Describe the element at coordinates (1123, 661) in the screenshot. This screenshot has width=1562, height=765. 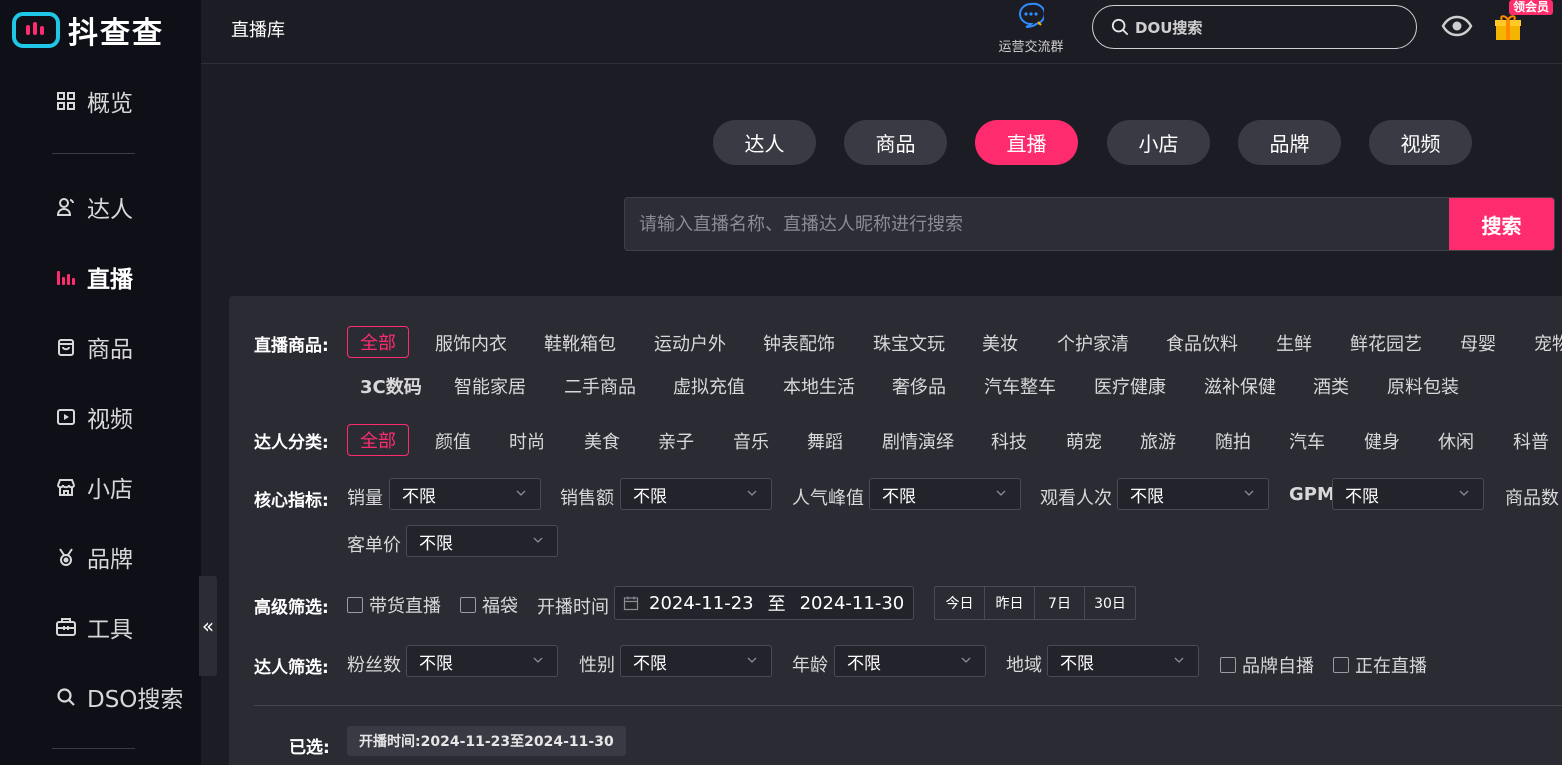
I see `region-select: 不限` at that location.